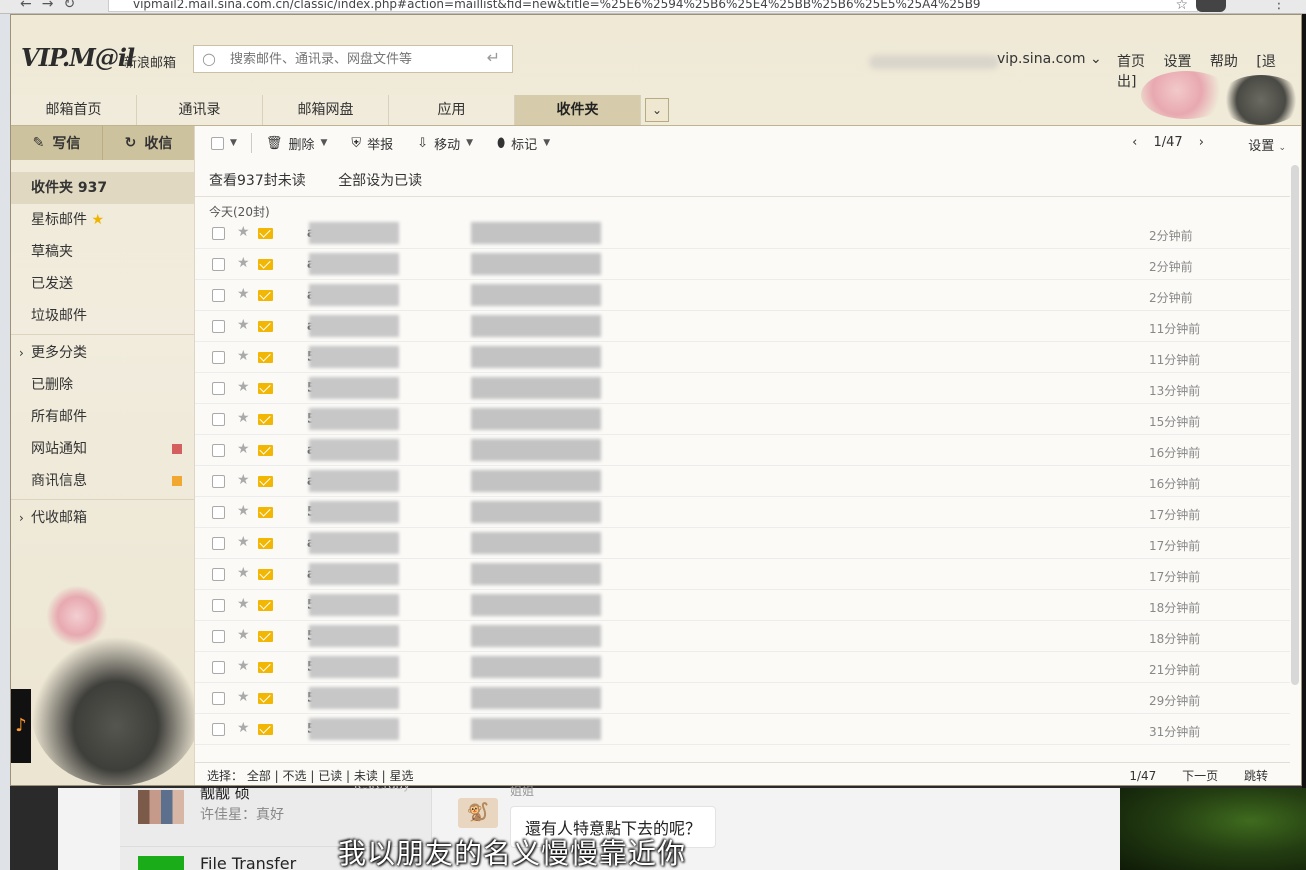 This screenshot has width=1306, height=870. Describe the element at coordinates (161, 807) in the screenshot. I see `avatar` at that location.